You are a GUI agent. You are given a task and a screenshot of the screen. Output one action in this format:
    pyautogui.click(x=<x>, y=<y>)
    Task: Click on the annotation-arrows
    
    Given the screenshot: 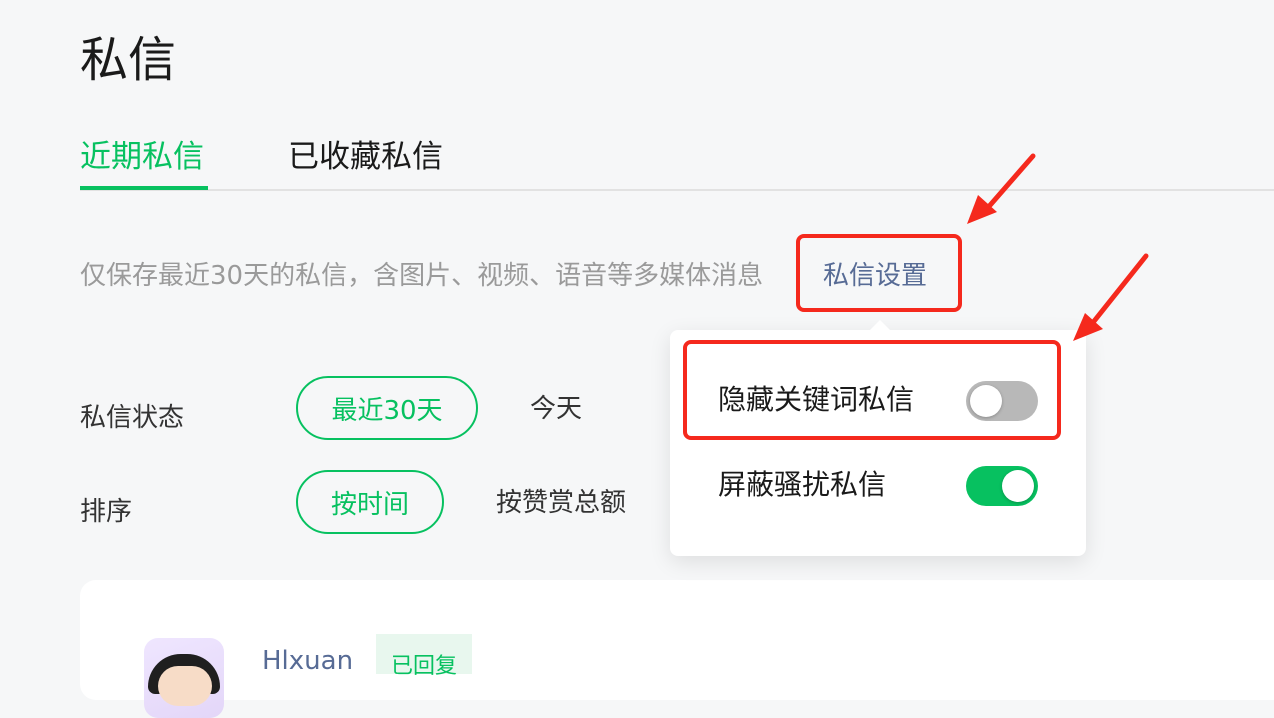 What is the action you would take?
    pyautogui.click(x=1058, y=247)
    